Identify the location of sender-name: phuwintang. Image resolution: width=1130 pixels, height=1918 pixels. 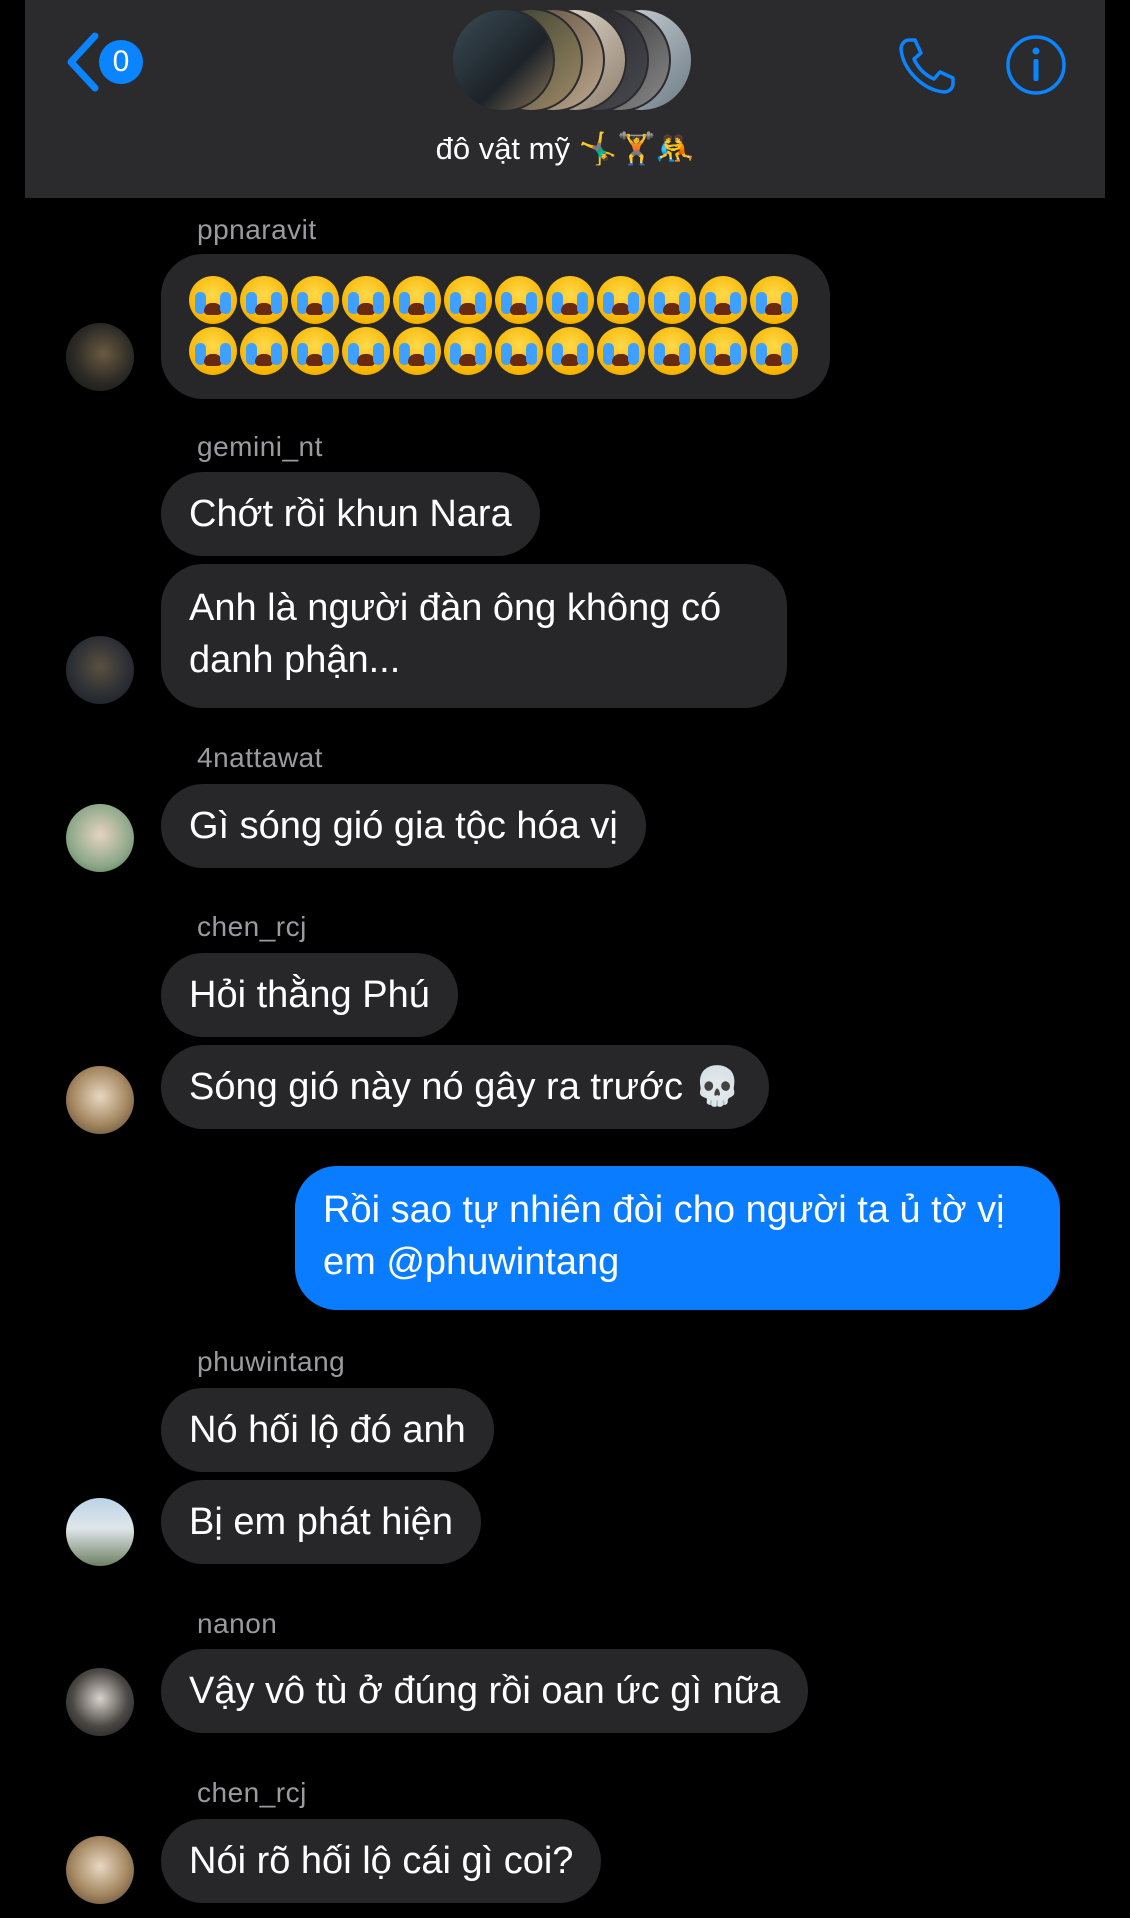
(271, 1361).